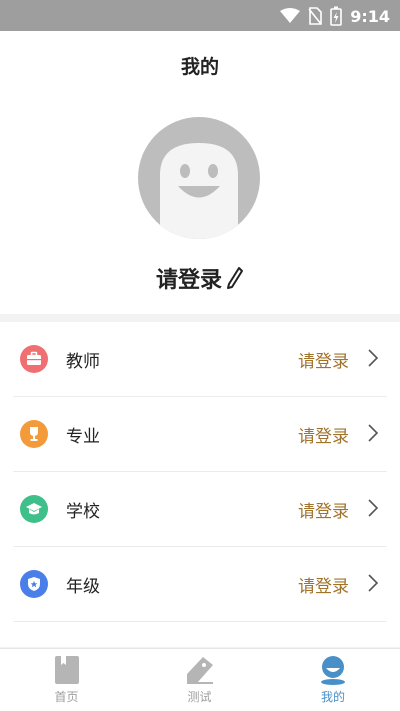 The width and height of the screenshot is (400, 711). Describe the element at coordinates (200, 434) in the screenshot. I see `list-item-major: 专业 请登录` at that location.